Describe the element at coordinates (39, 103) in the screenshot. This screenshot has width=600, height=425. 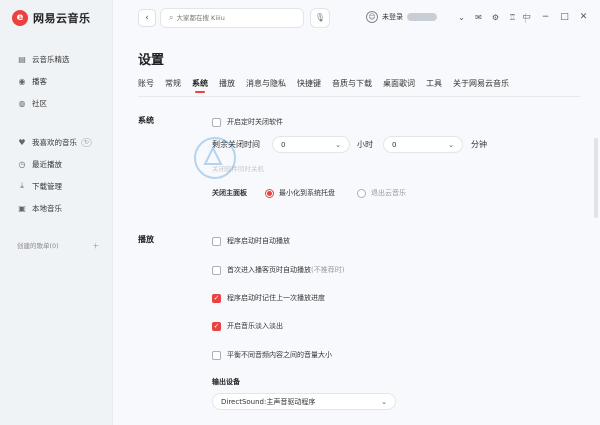
I see `sidebar-item-label: 社区` at that location.